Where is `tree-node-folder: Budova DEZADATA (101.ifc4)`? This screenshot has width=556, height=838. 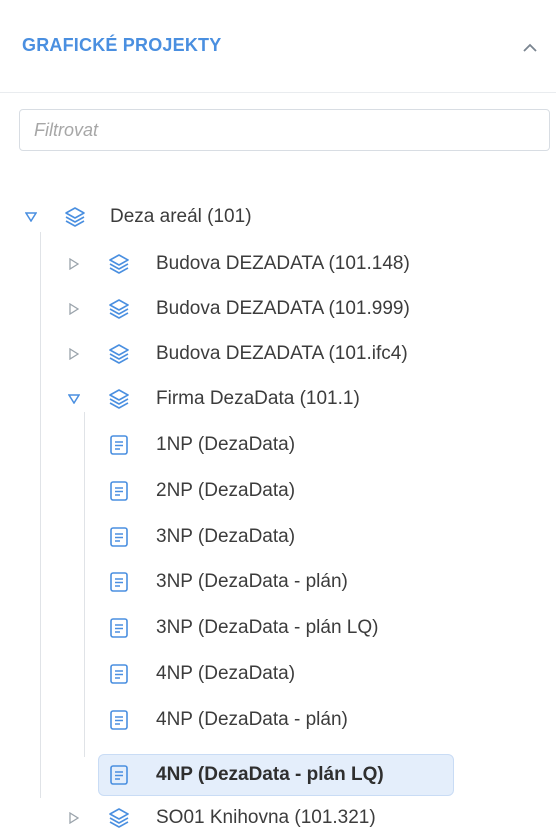 tree-node-folder: Budova DEZADATA (101.ifc4) is located at coordinates (278, 354).